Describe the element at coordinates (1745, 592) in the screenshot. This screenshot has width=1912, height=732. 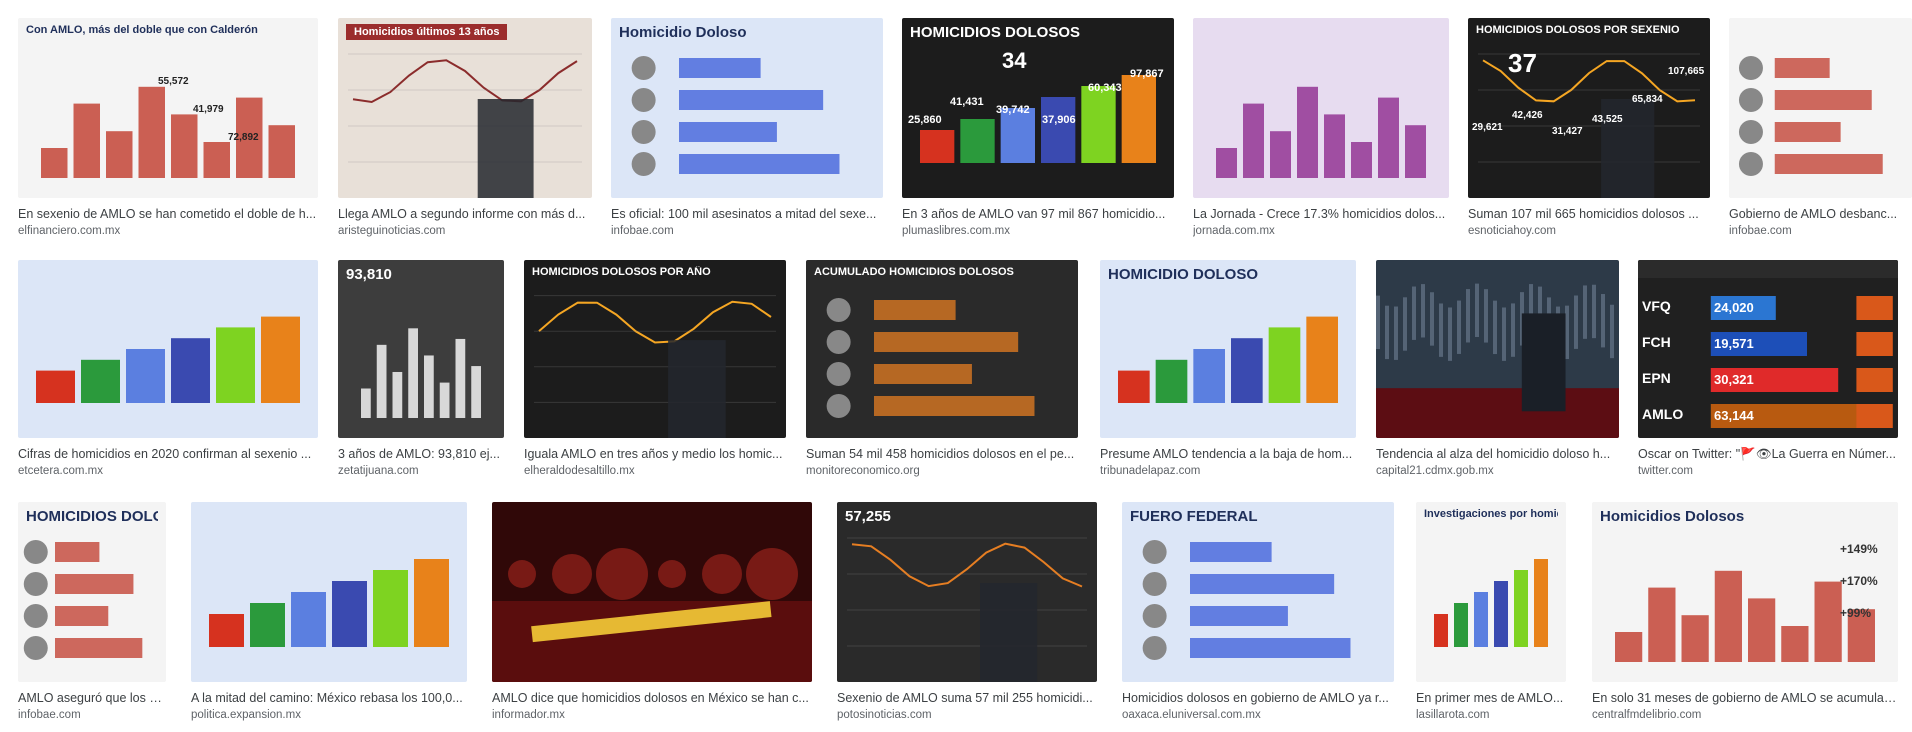
I see `result-thumbnail: Homicidios Dolosos +149% +170% +99%` at that location.